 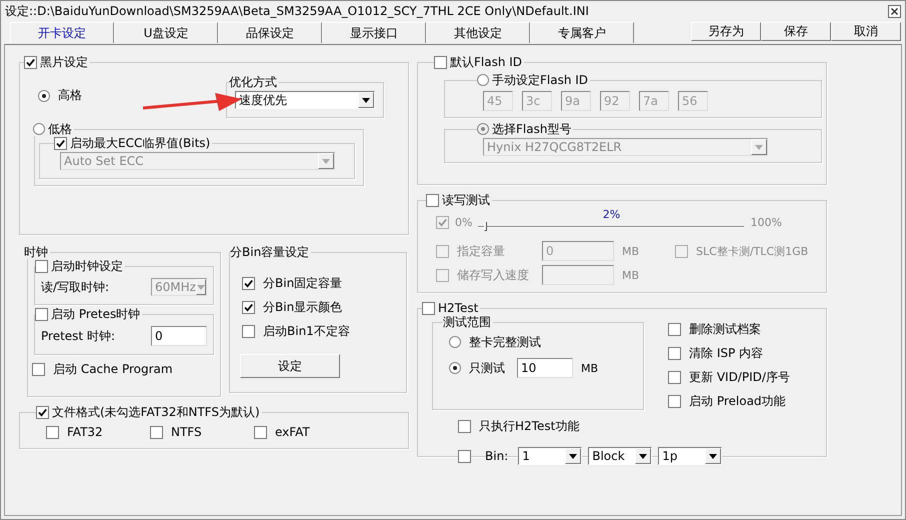 What do you see at coordinates (60, 129) in the screenshot?
I see `radio-label: 低格` at bounding box center [60, 129].